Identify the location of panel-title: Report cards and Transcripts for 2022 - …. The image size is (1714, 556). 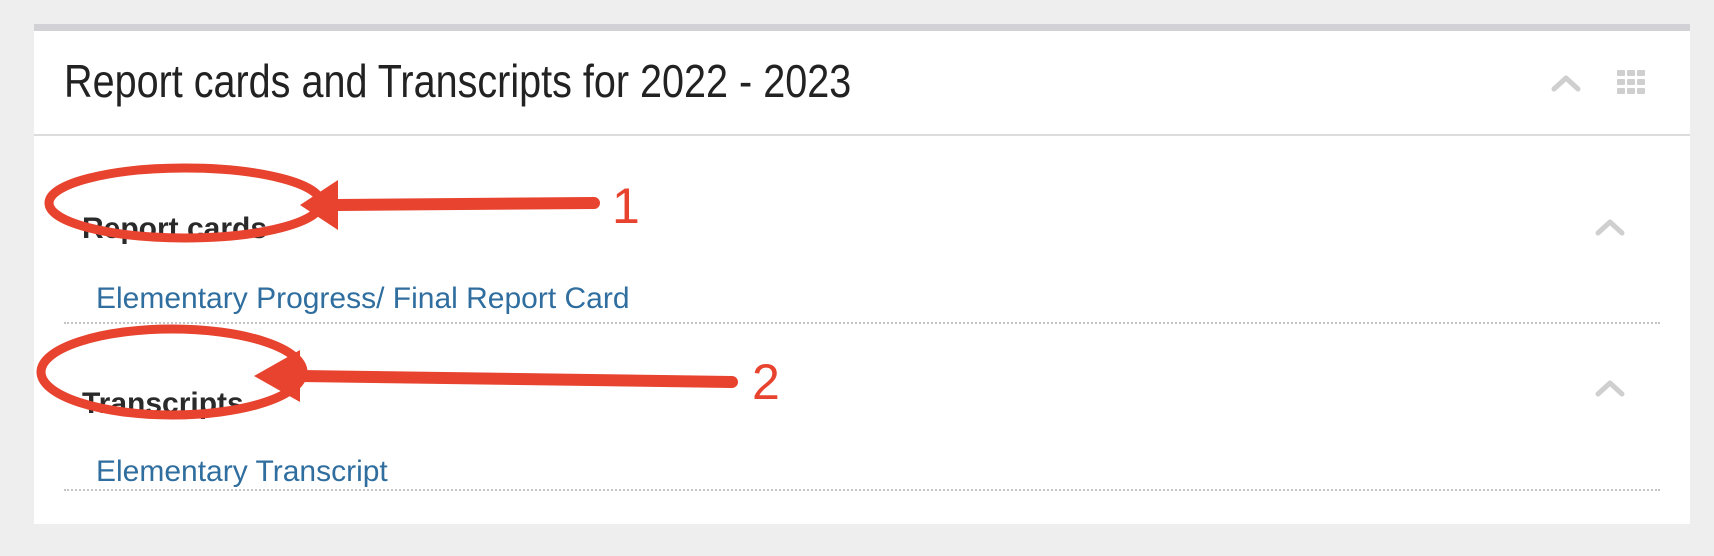
(458, 81).